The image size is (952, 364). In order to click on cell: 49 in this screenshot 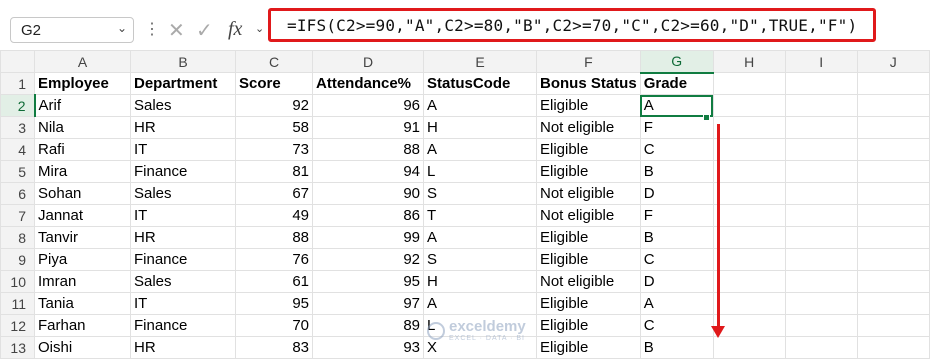, I will do `click(274, 215)`.